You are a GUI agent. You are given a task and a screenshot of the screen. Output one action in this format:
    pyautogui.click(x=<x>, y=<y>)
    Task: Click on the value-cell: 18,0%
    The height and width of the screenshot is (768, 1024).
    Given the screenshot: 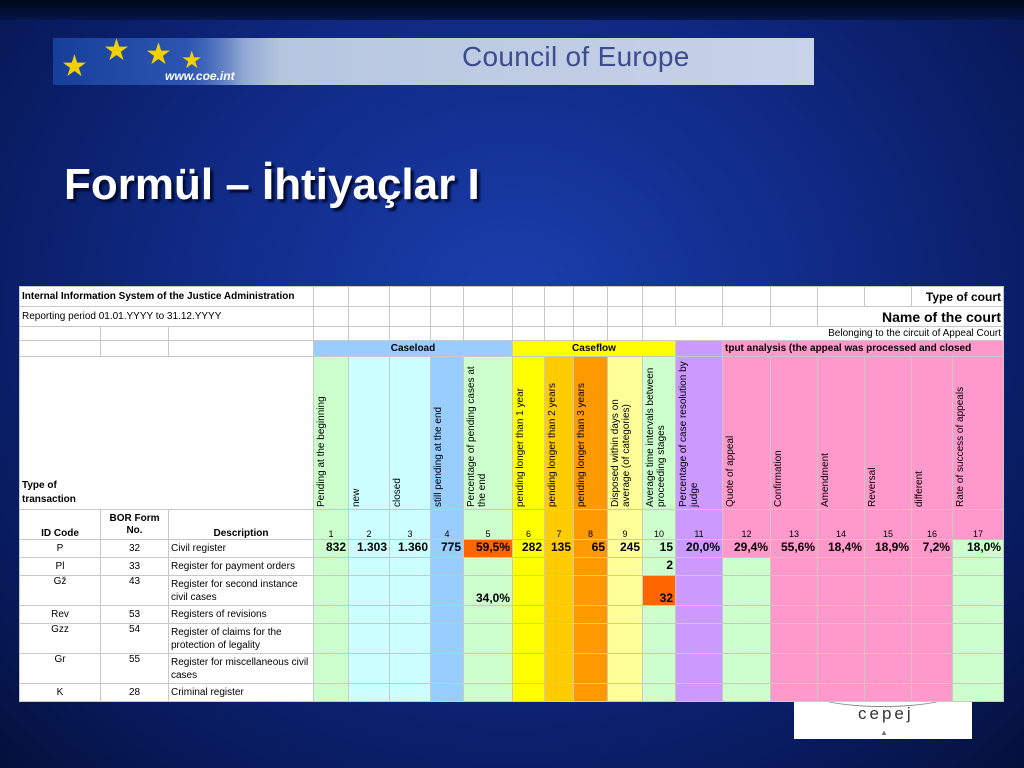 What is the action you would take?
    pyautogui.click(x=978, y=548)
    